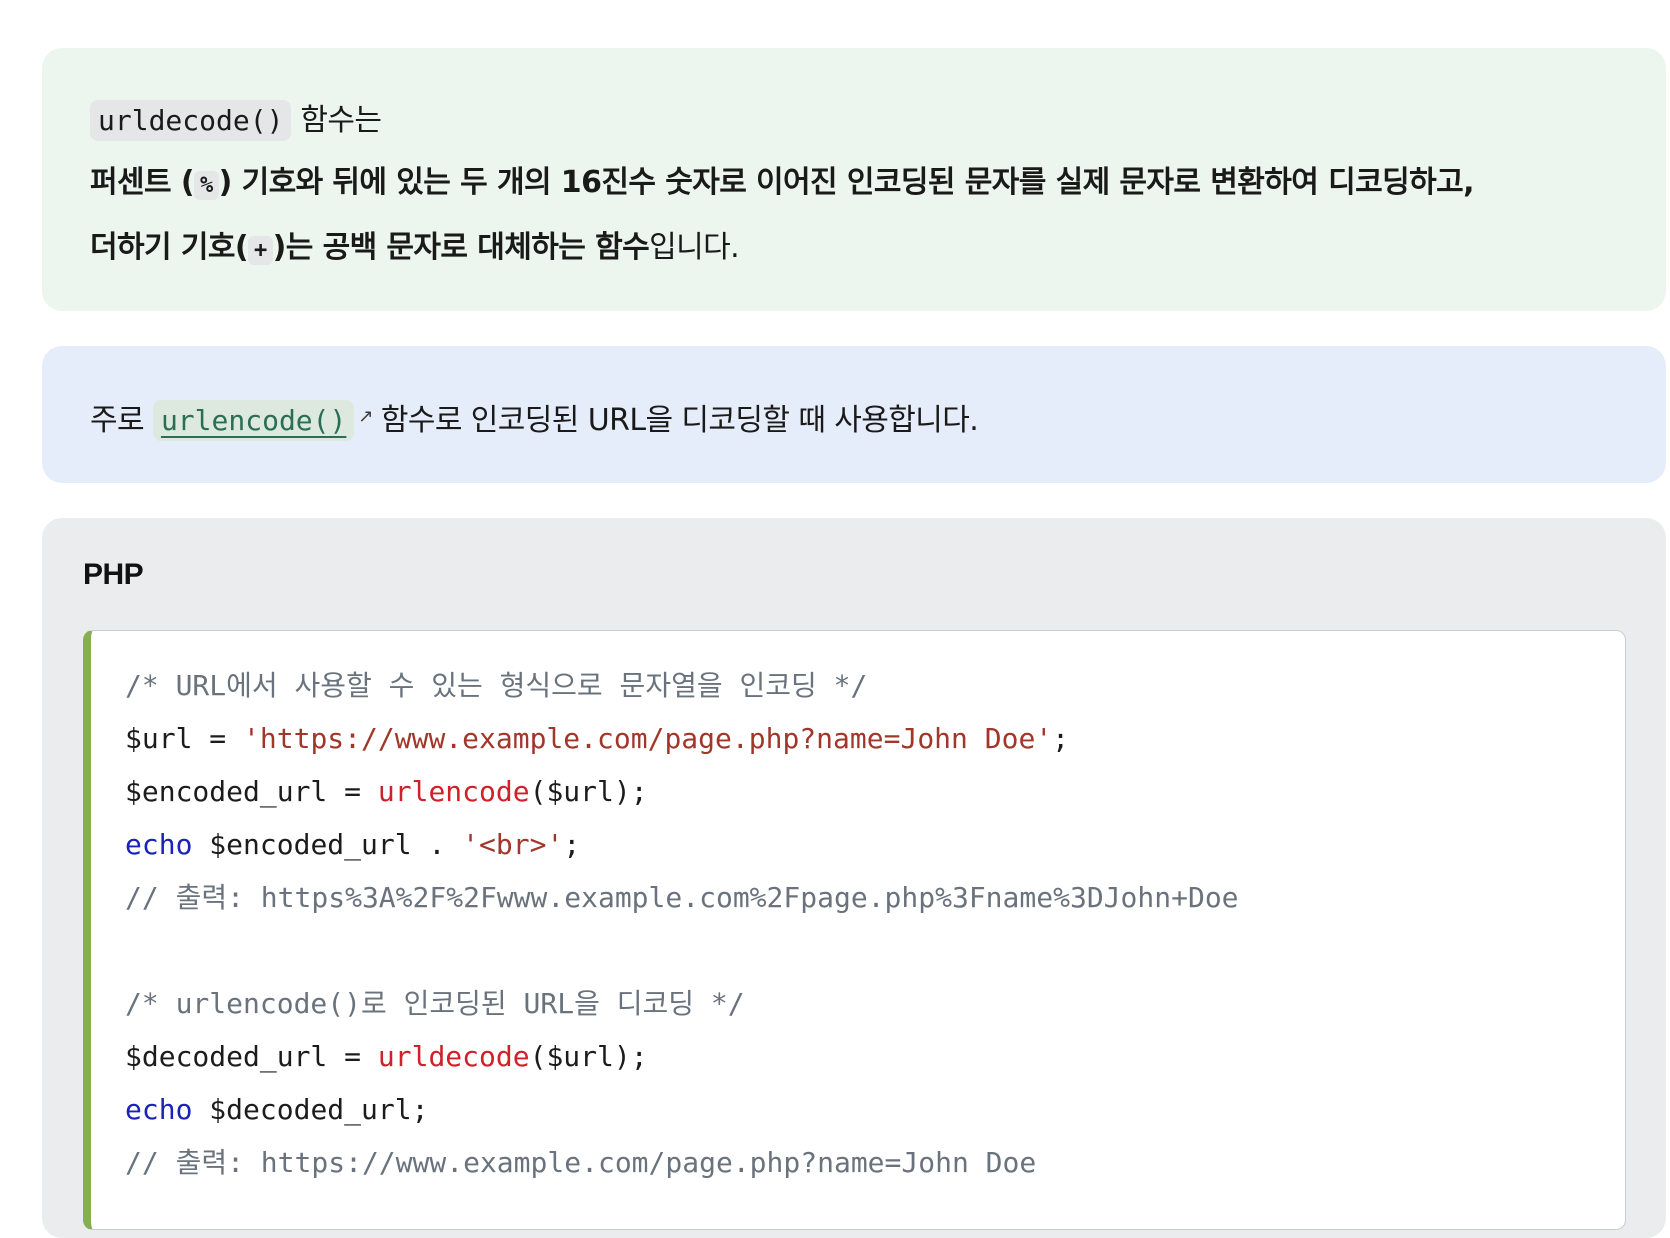  Describe the element at coordinates (875, 1003) in the screenshot. I see `code-line: /* urlencode()로 인코딩된 URL을 디코딩 */` at that location.